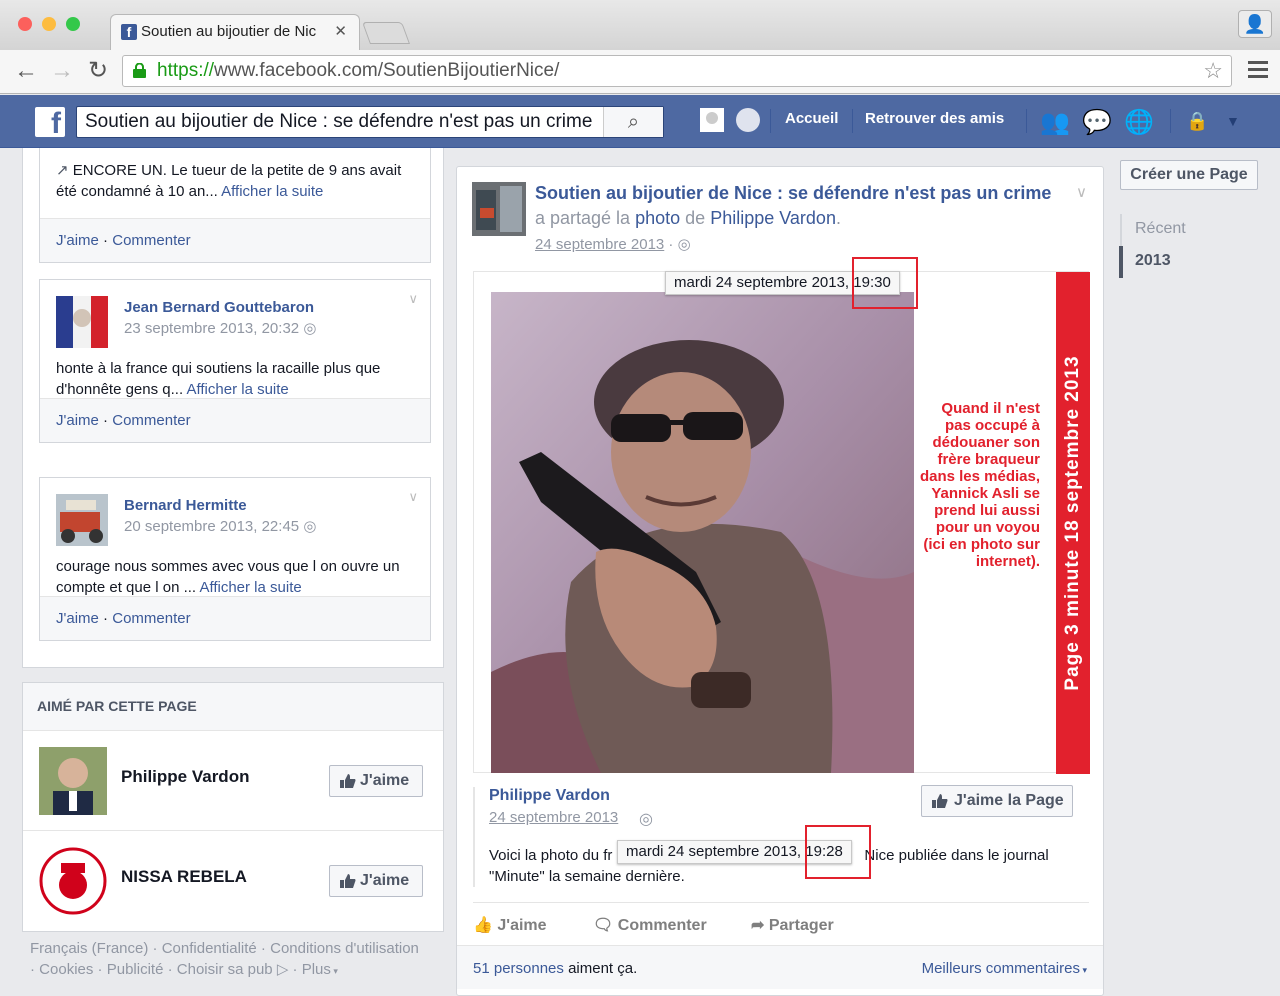 This screenshot has width=1280, height=996. What do you see at coordinates (185, 777) in the screenshot?
I see `liked-page-name: Philippe Vardon` at bounding box center [185, 777].